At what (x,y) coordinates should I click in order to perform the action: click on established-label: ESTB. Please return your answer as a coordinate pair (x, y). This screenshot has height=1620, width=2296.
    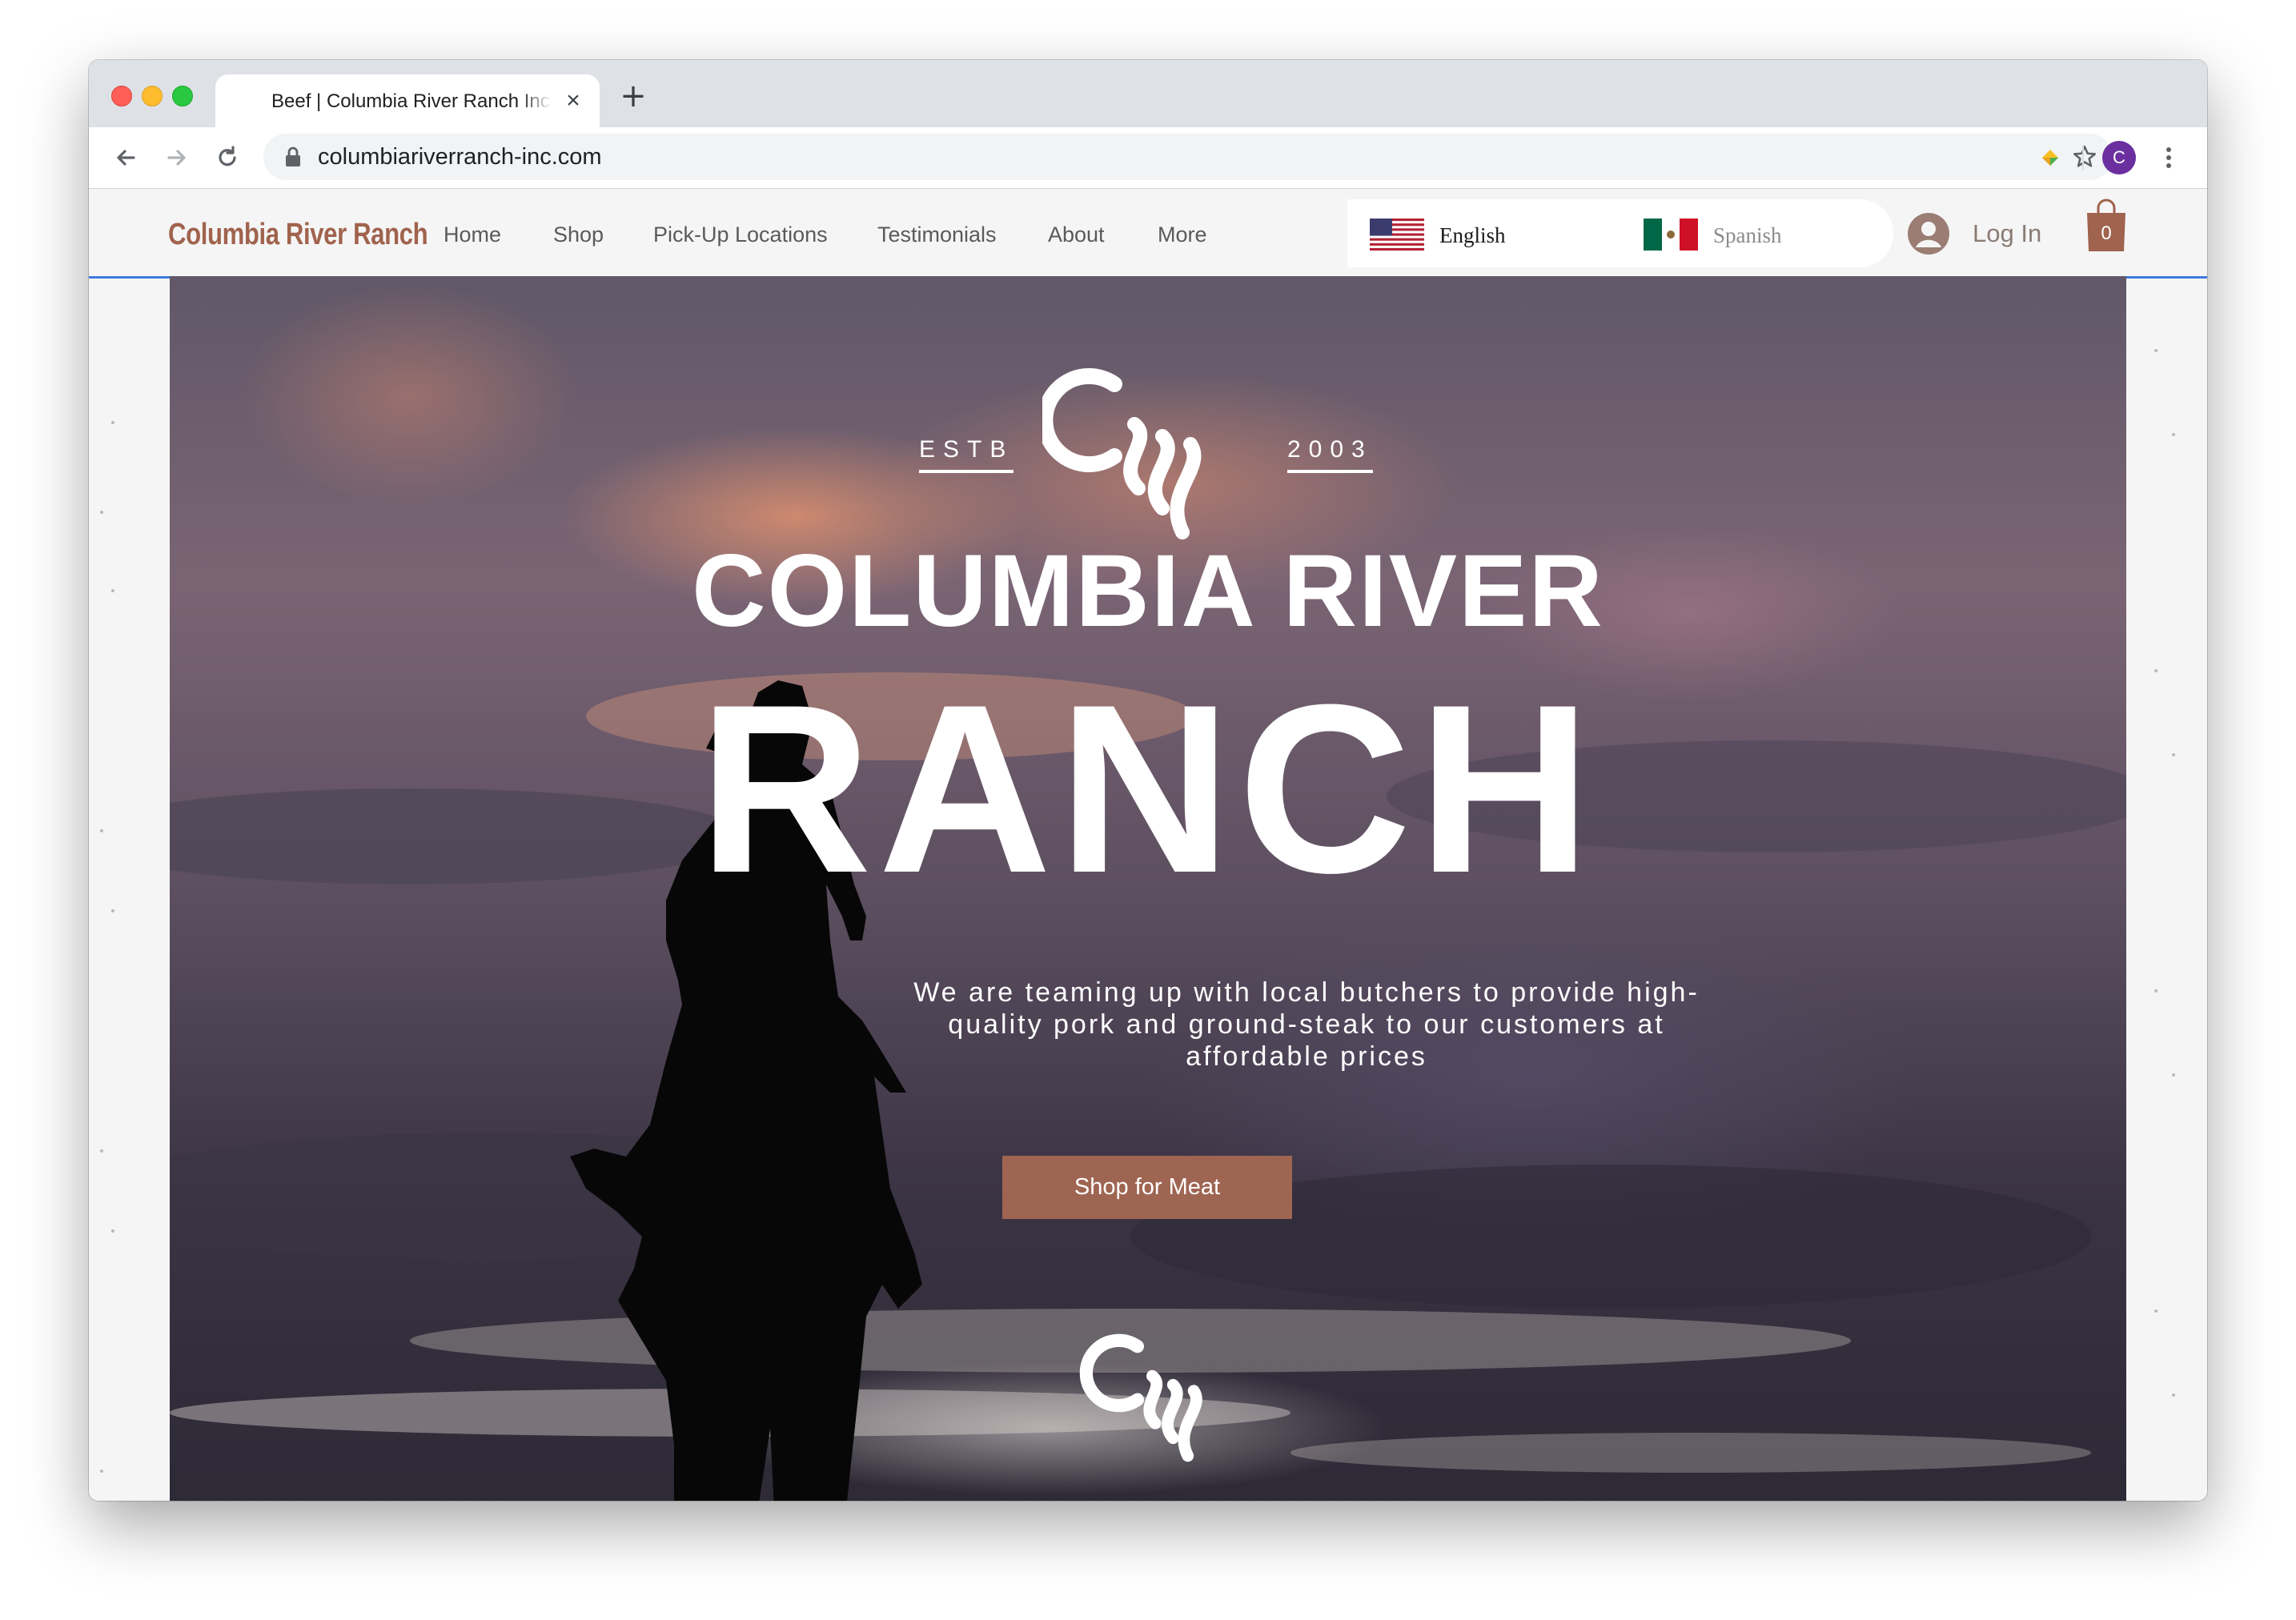
    Looking at the image, I should click on (966, 454).